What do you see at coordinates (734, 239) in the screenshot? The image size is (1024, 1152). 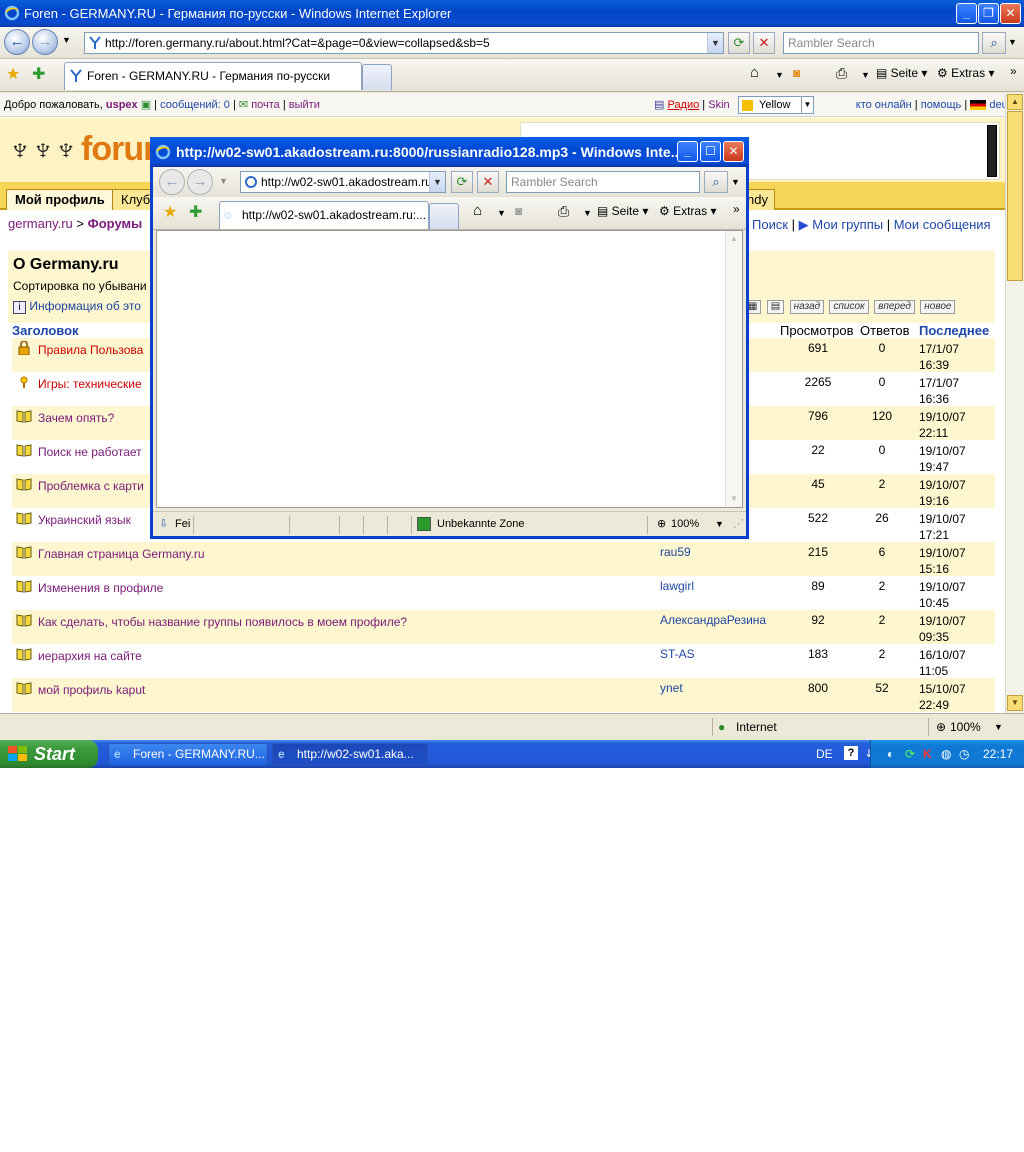 I see `popup-scroll-up-icon: ▲` at bounding box center [734, 239].